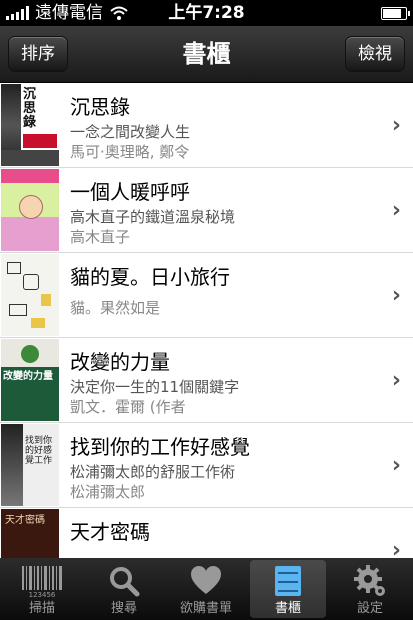 The height and width of the screenshot is (620, 413). What do you see at coordinates (110, 532) in the screenshot?
I see `book-title: 天才密碼` at bounding box center [110, 532].